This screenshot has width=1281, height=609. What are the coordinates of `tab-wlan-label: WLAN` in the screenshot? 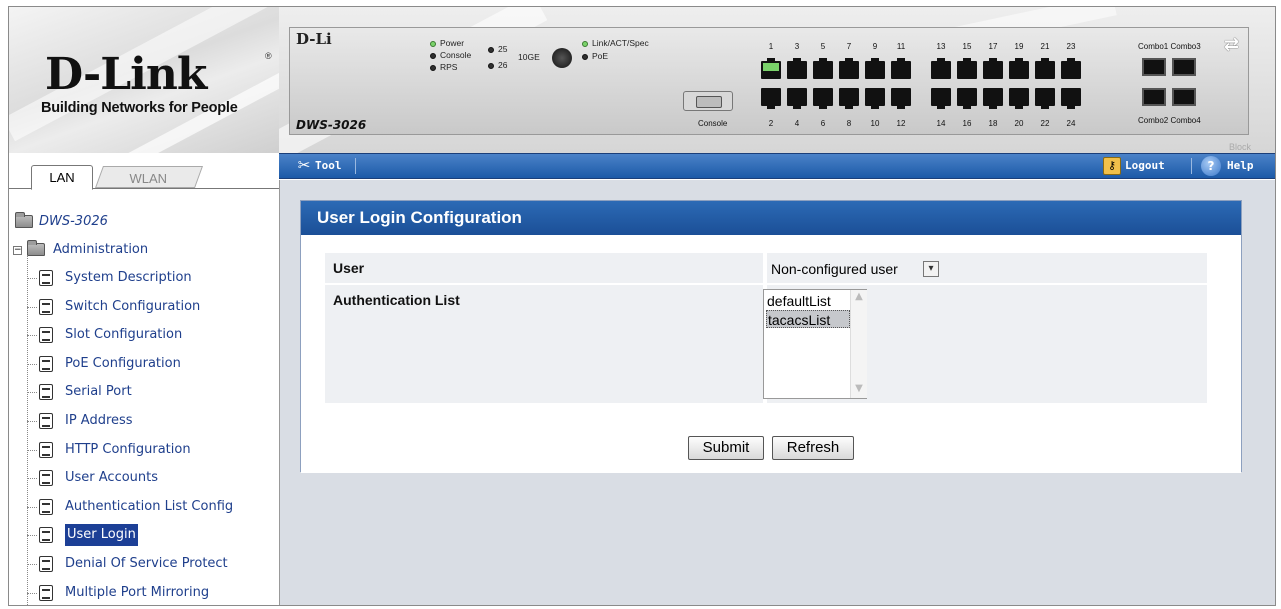 It's located at (148, 178).